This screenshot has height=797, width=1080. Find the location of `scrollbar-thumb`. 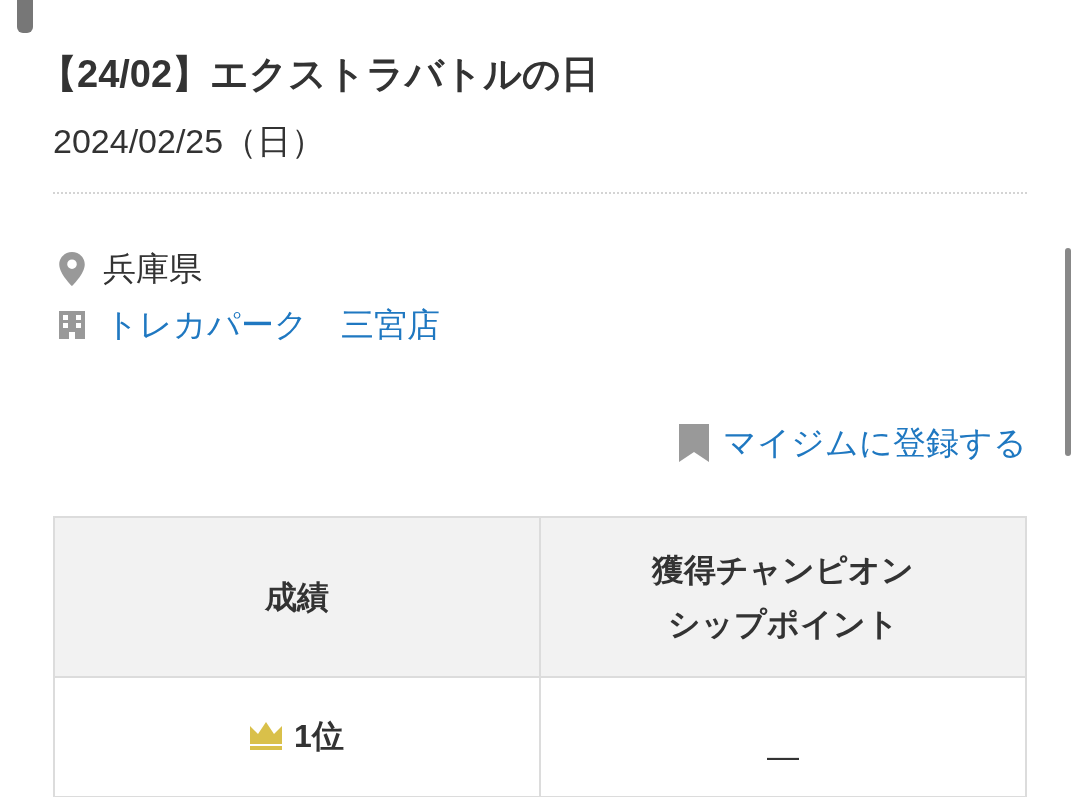

scrollbar-thumb is located at coordinates (1068, 352).